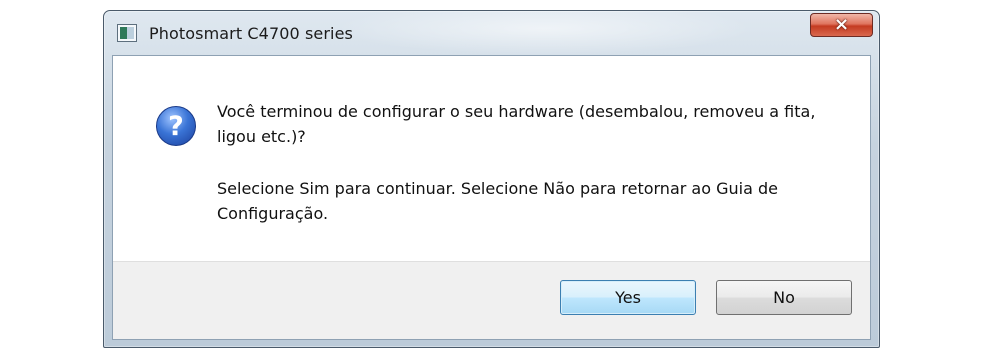 This screenshot has height=360, width=984. What do you see at coordinates (628, 297) in the screenshot?
I see `yes-button: Yes` at bounding box center [628, 297].